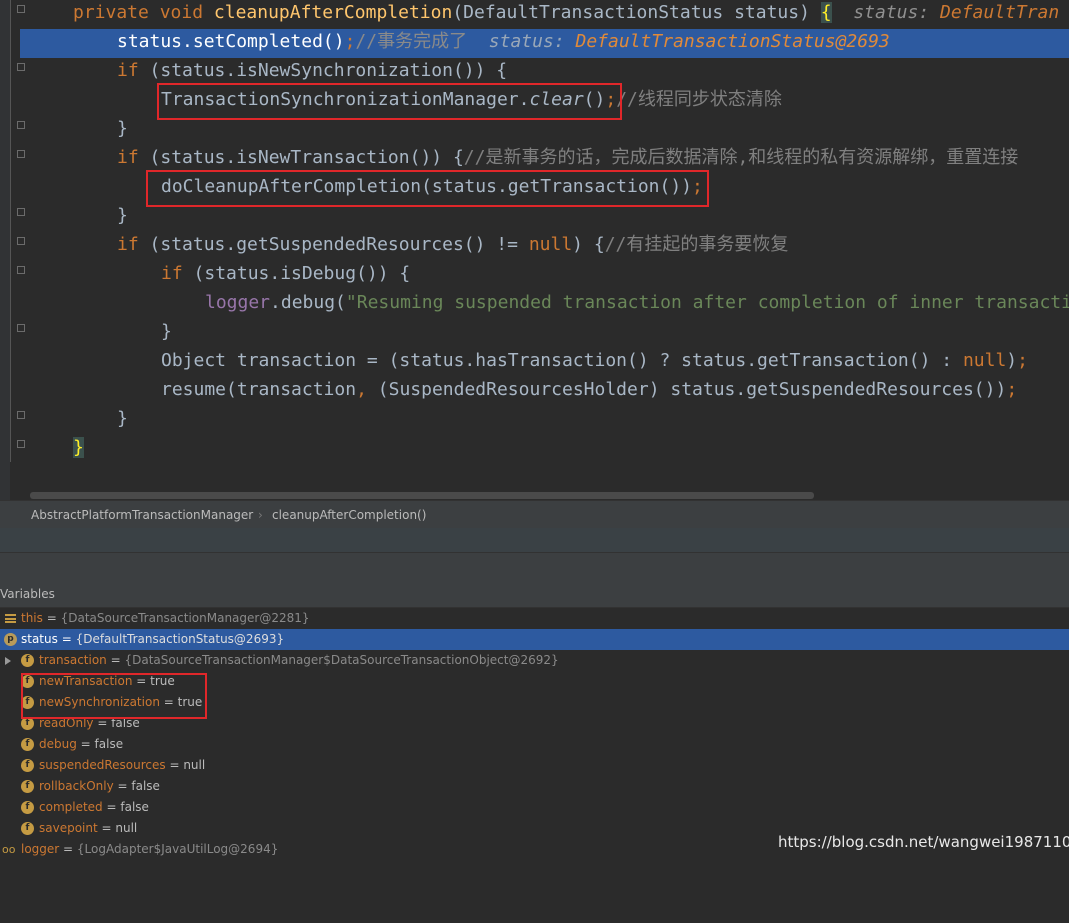 Image resolution: width=1069 pixels, height=923 pixels. I want to click on comment: //是新事务的话，完成后数据清除,和线程的私有资源解绑，重置连接, so click(741, 157).